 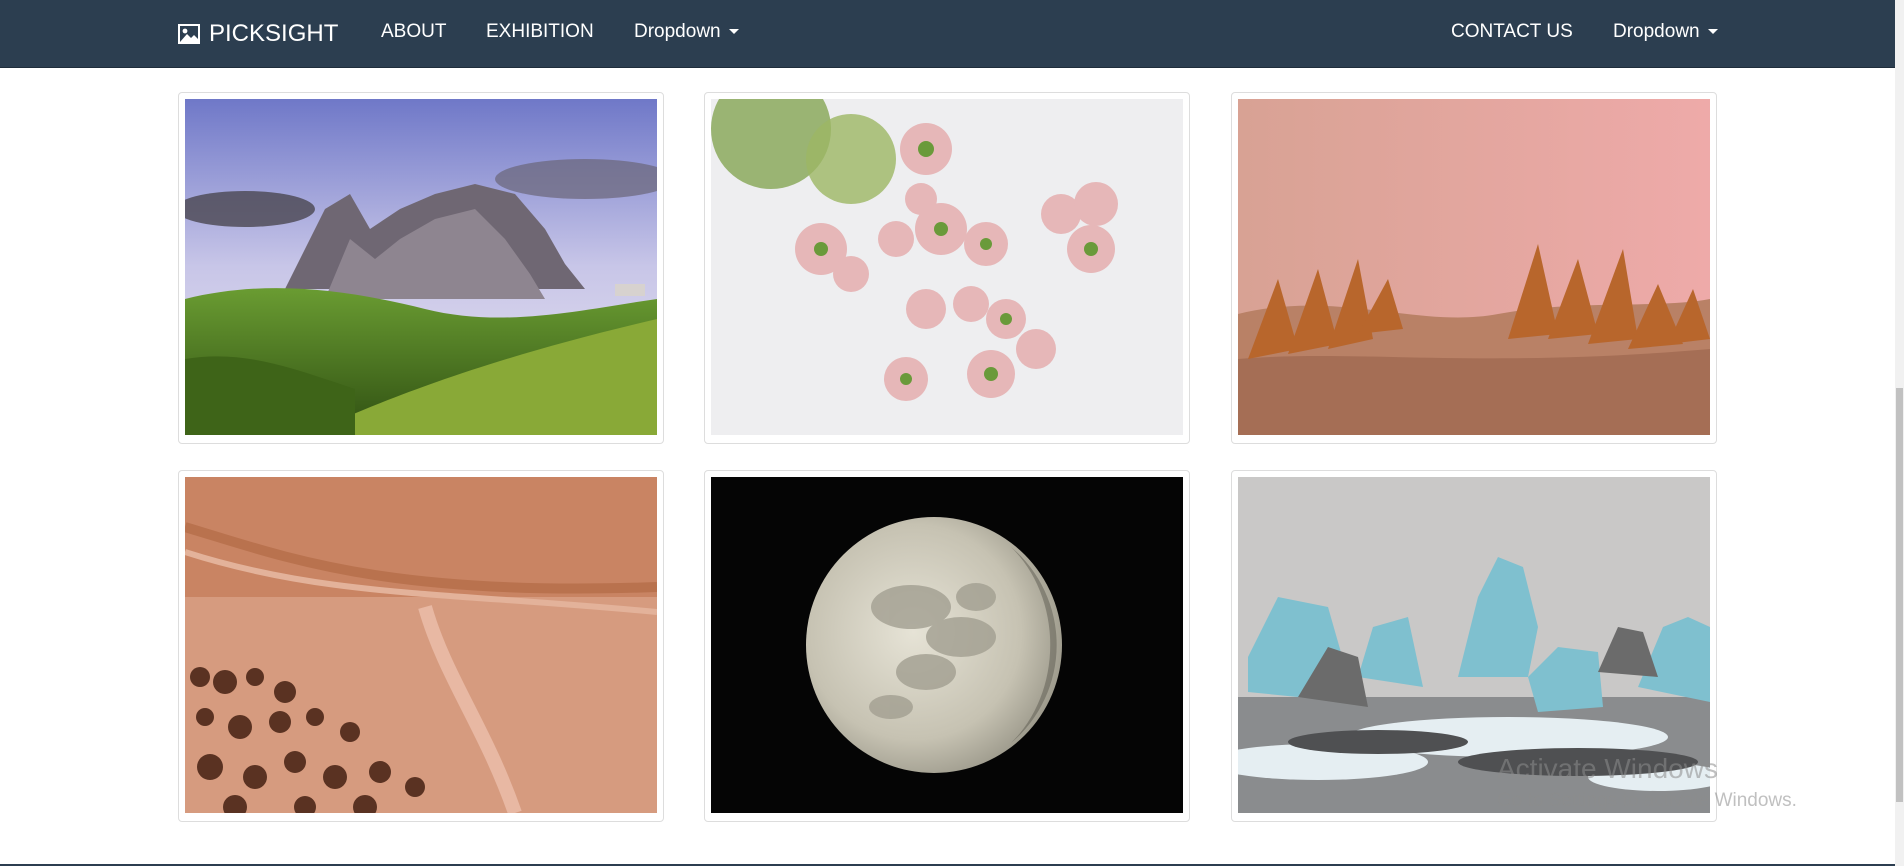 What do you see at coordinates (413, 32) in the screenshot?
I see `nav-about: ABOUT` at bounding box center [413, 32].